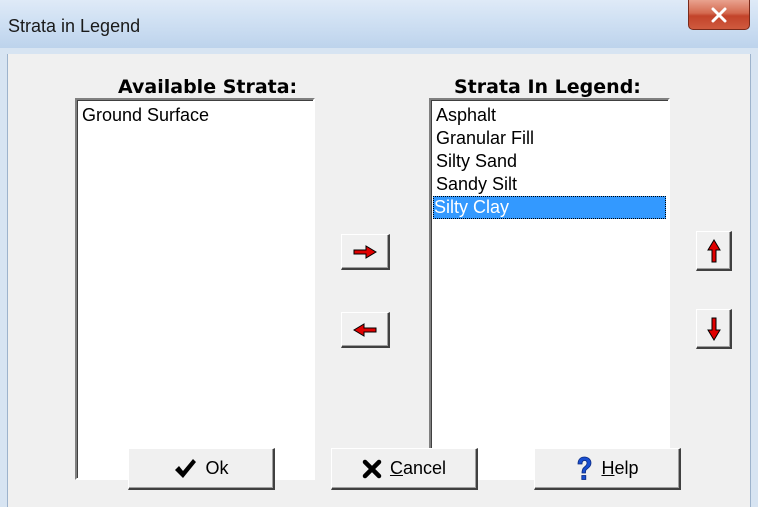 The width and height of the screenshot is (758, 507). What do you see at coordinates (476, 161) in the screenshot?
I see `list-item: Silty Sand` at bounding box center [476, 161].